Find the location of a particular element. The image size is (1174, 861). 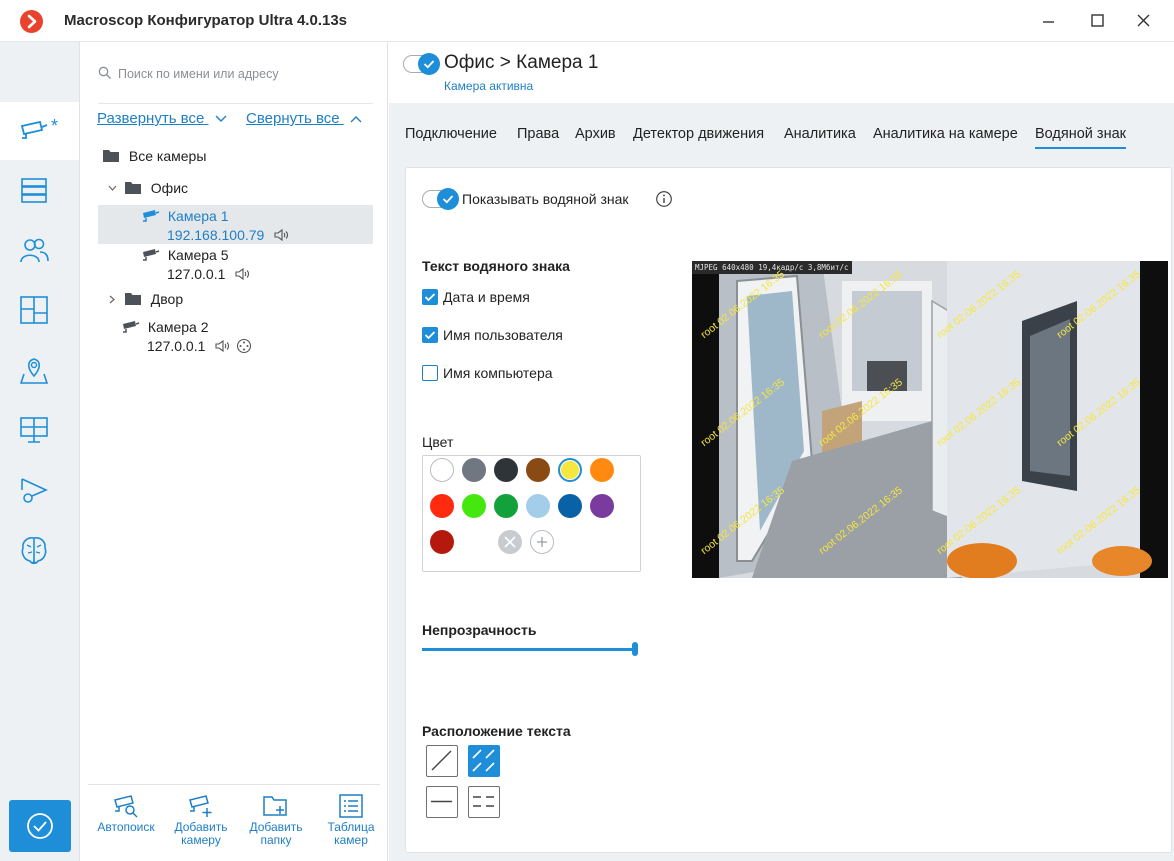

tree-folder-office: Офис is located at coordinates (148, 188).